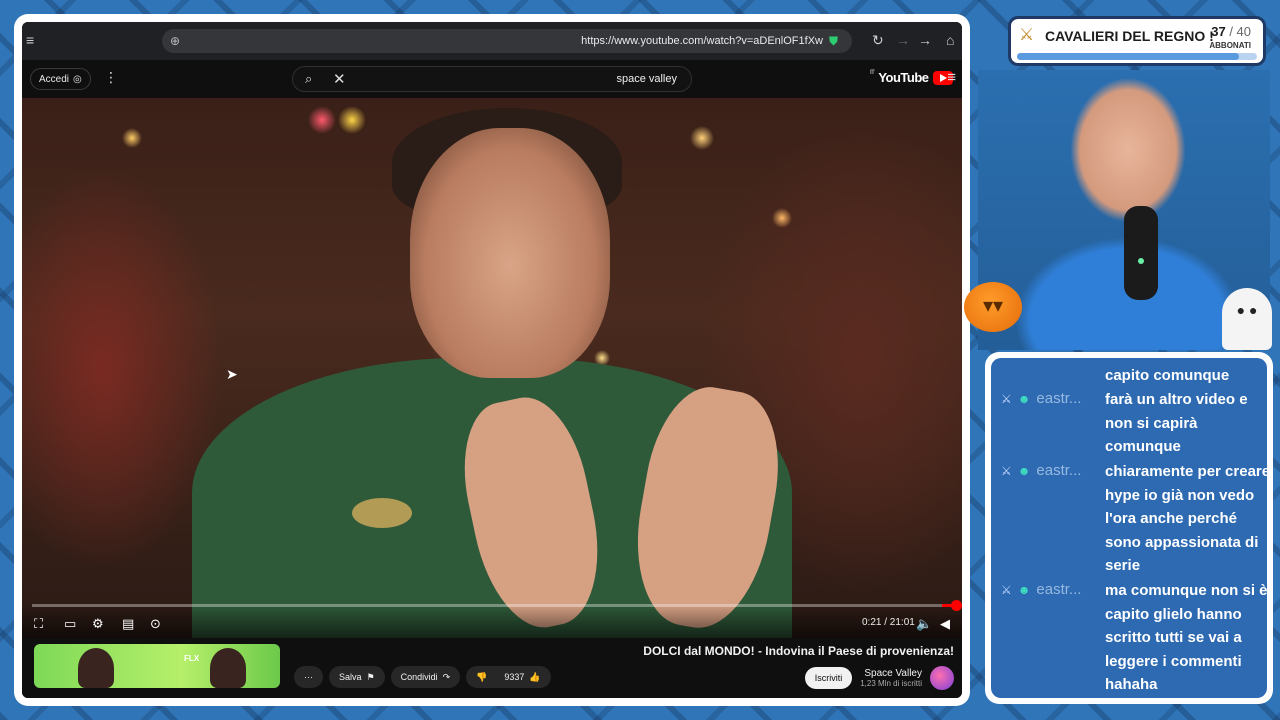  What do you see at coordinates (891, 683) in the screenshot?
I see `channel-subscribers: 1,23 Mln di iscritti` at bounding box center [891, 683].